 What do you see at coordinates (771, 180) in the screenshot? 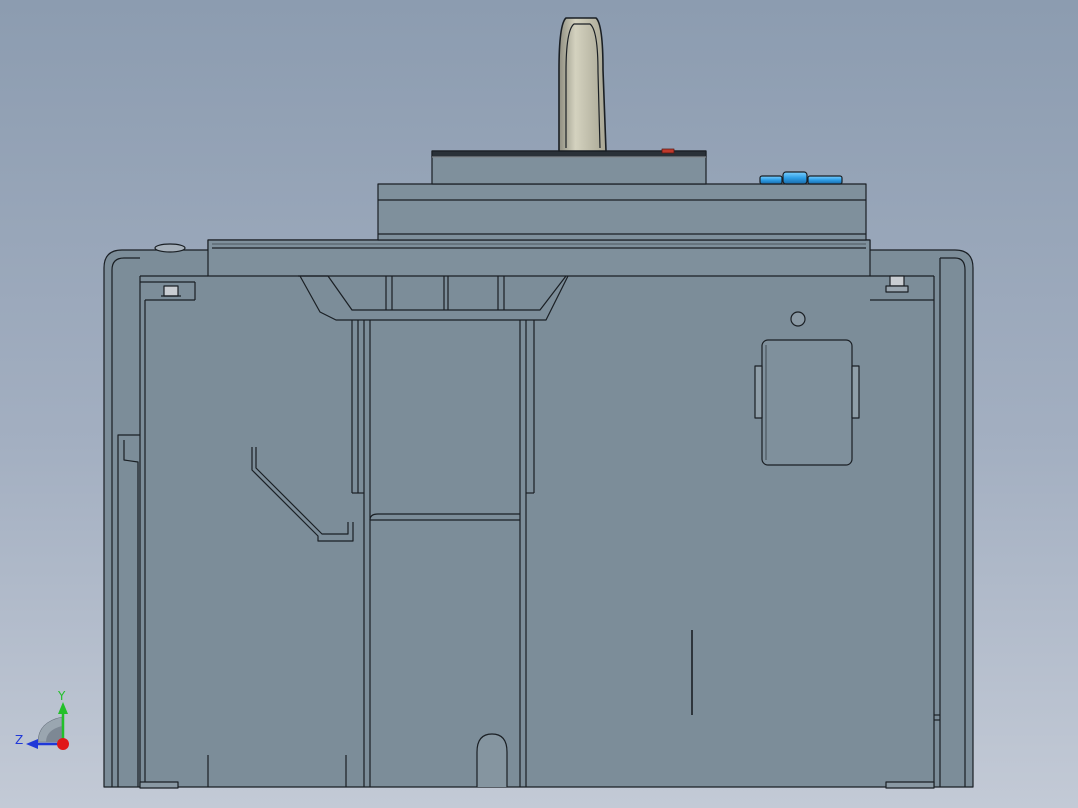
I see `button-left` at bounding box center [771, 180].